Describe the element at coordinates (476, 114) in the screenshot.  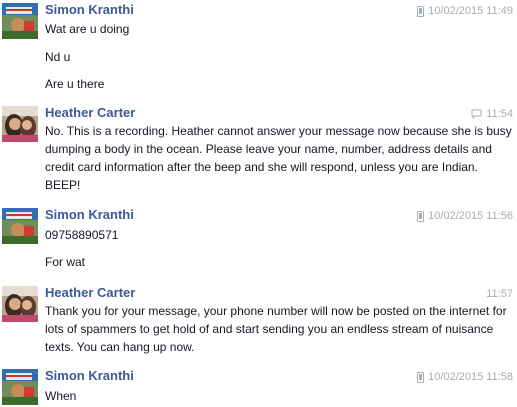
I see `chat-bubble-icon` at that location.